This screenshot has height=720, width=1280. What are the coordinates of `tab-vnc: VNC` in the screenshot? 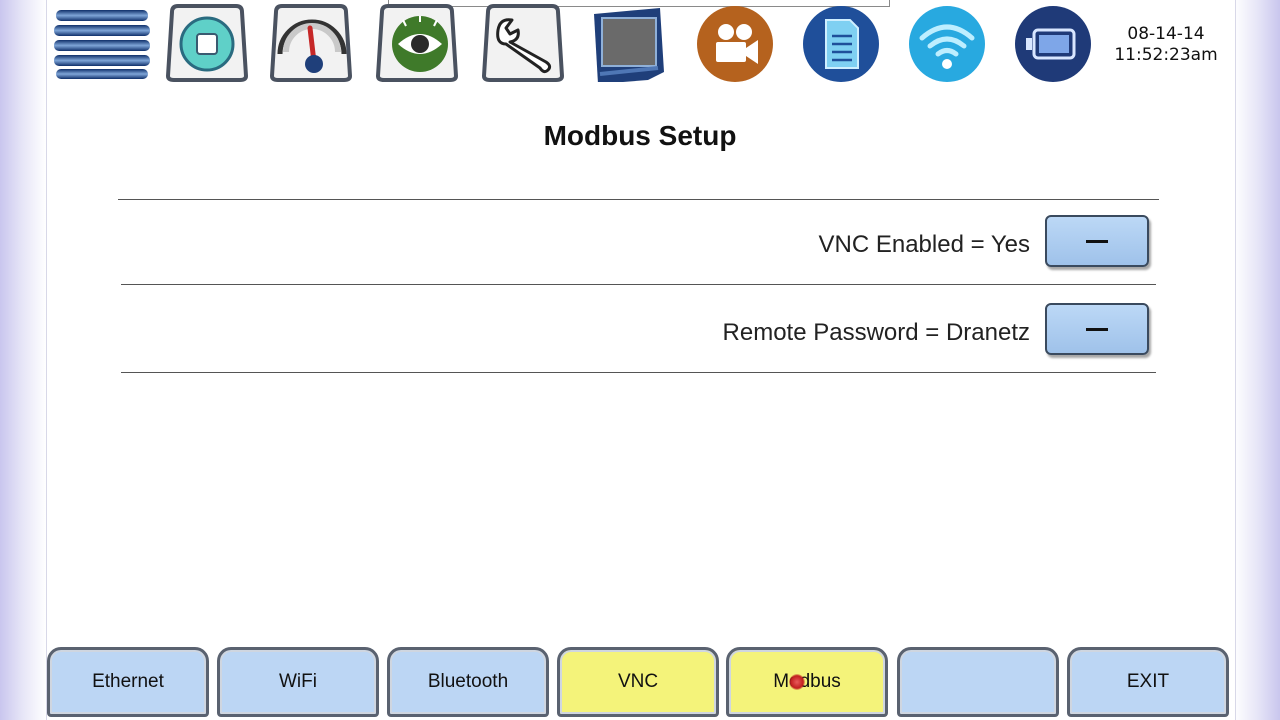 It's located at (638, 682).